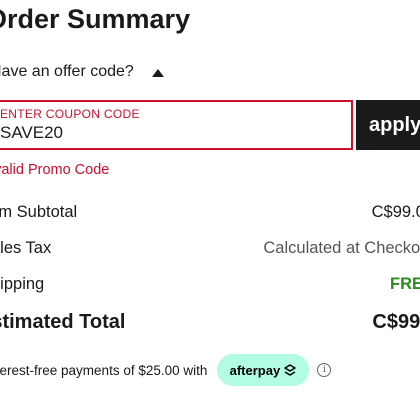 This screenshot has height=420, width=420. I want to click on estimated-total-value: C$99.00, so click(396, 322).